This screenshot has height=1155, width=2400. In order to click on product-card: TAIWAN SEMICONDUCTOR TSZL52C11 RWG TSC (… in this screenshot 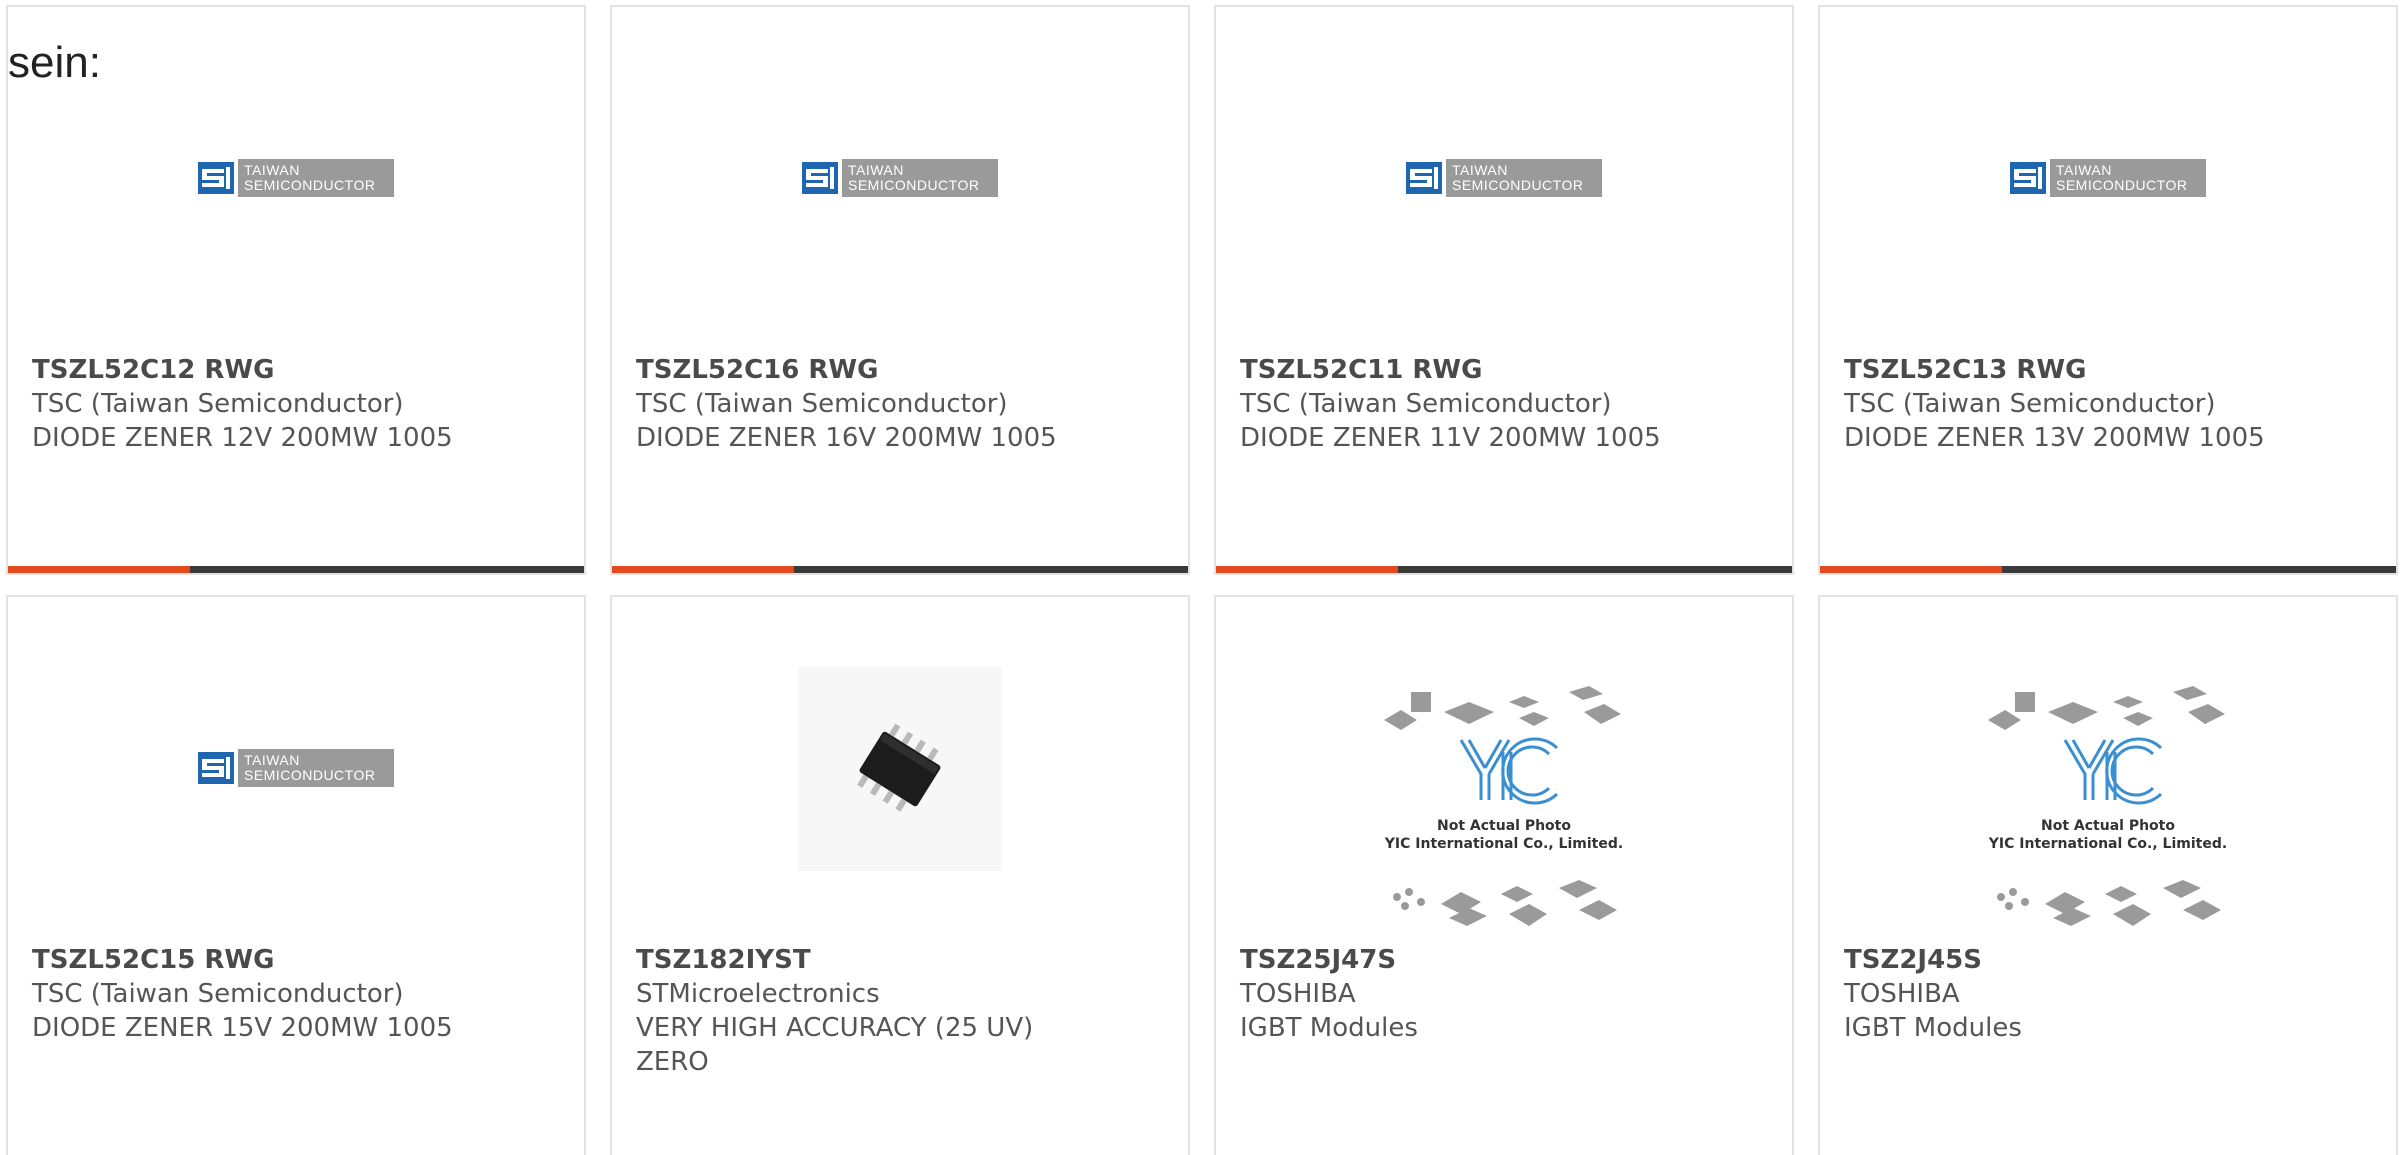, I will do `click(1504, 290)`.